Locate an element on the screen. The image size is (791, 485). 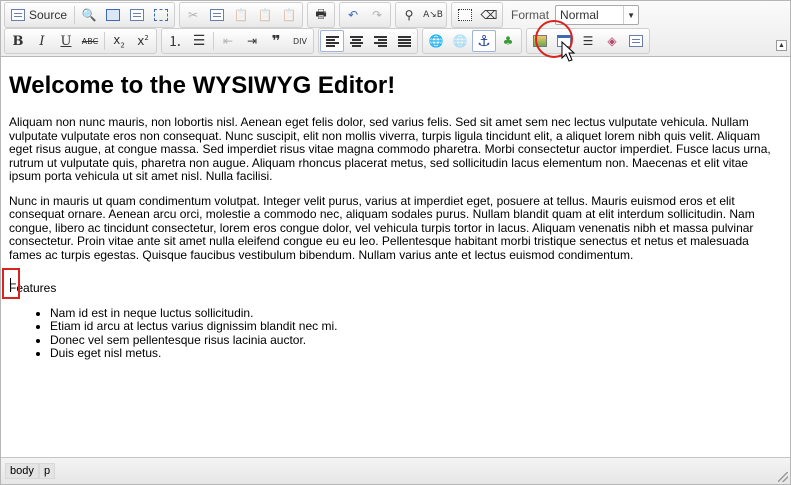
strikethrough-button: ABC is located at coordinates (90, 41).